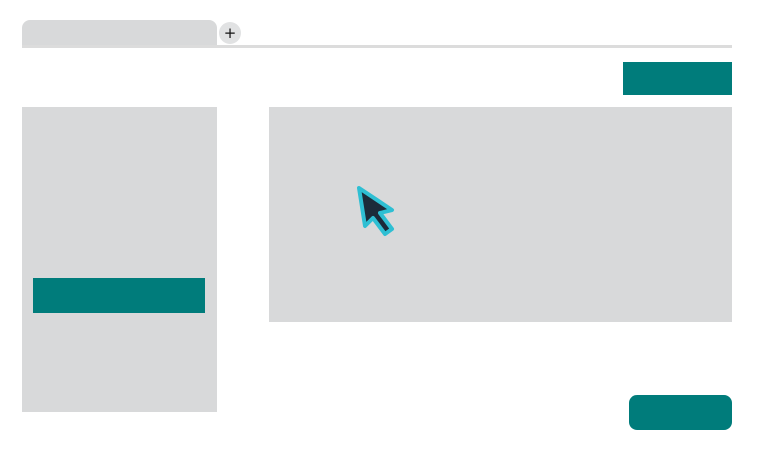 The image size is (775, 465). What do you see at coordinates (377, 46) in the screenshot?
I see `tab-strip-divider` at bounding box center [377, 46].